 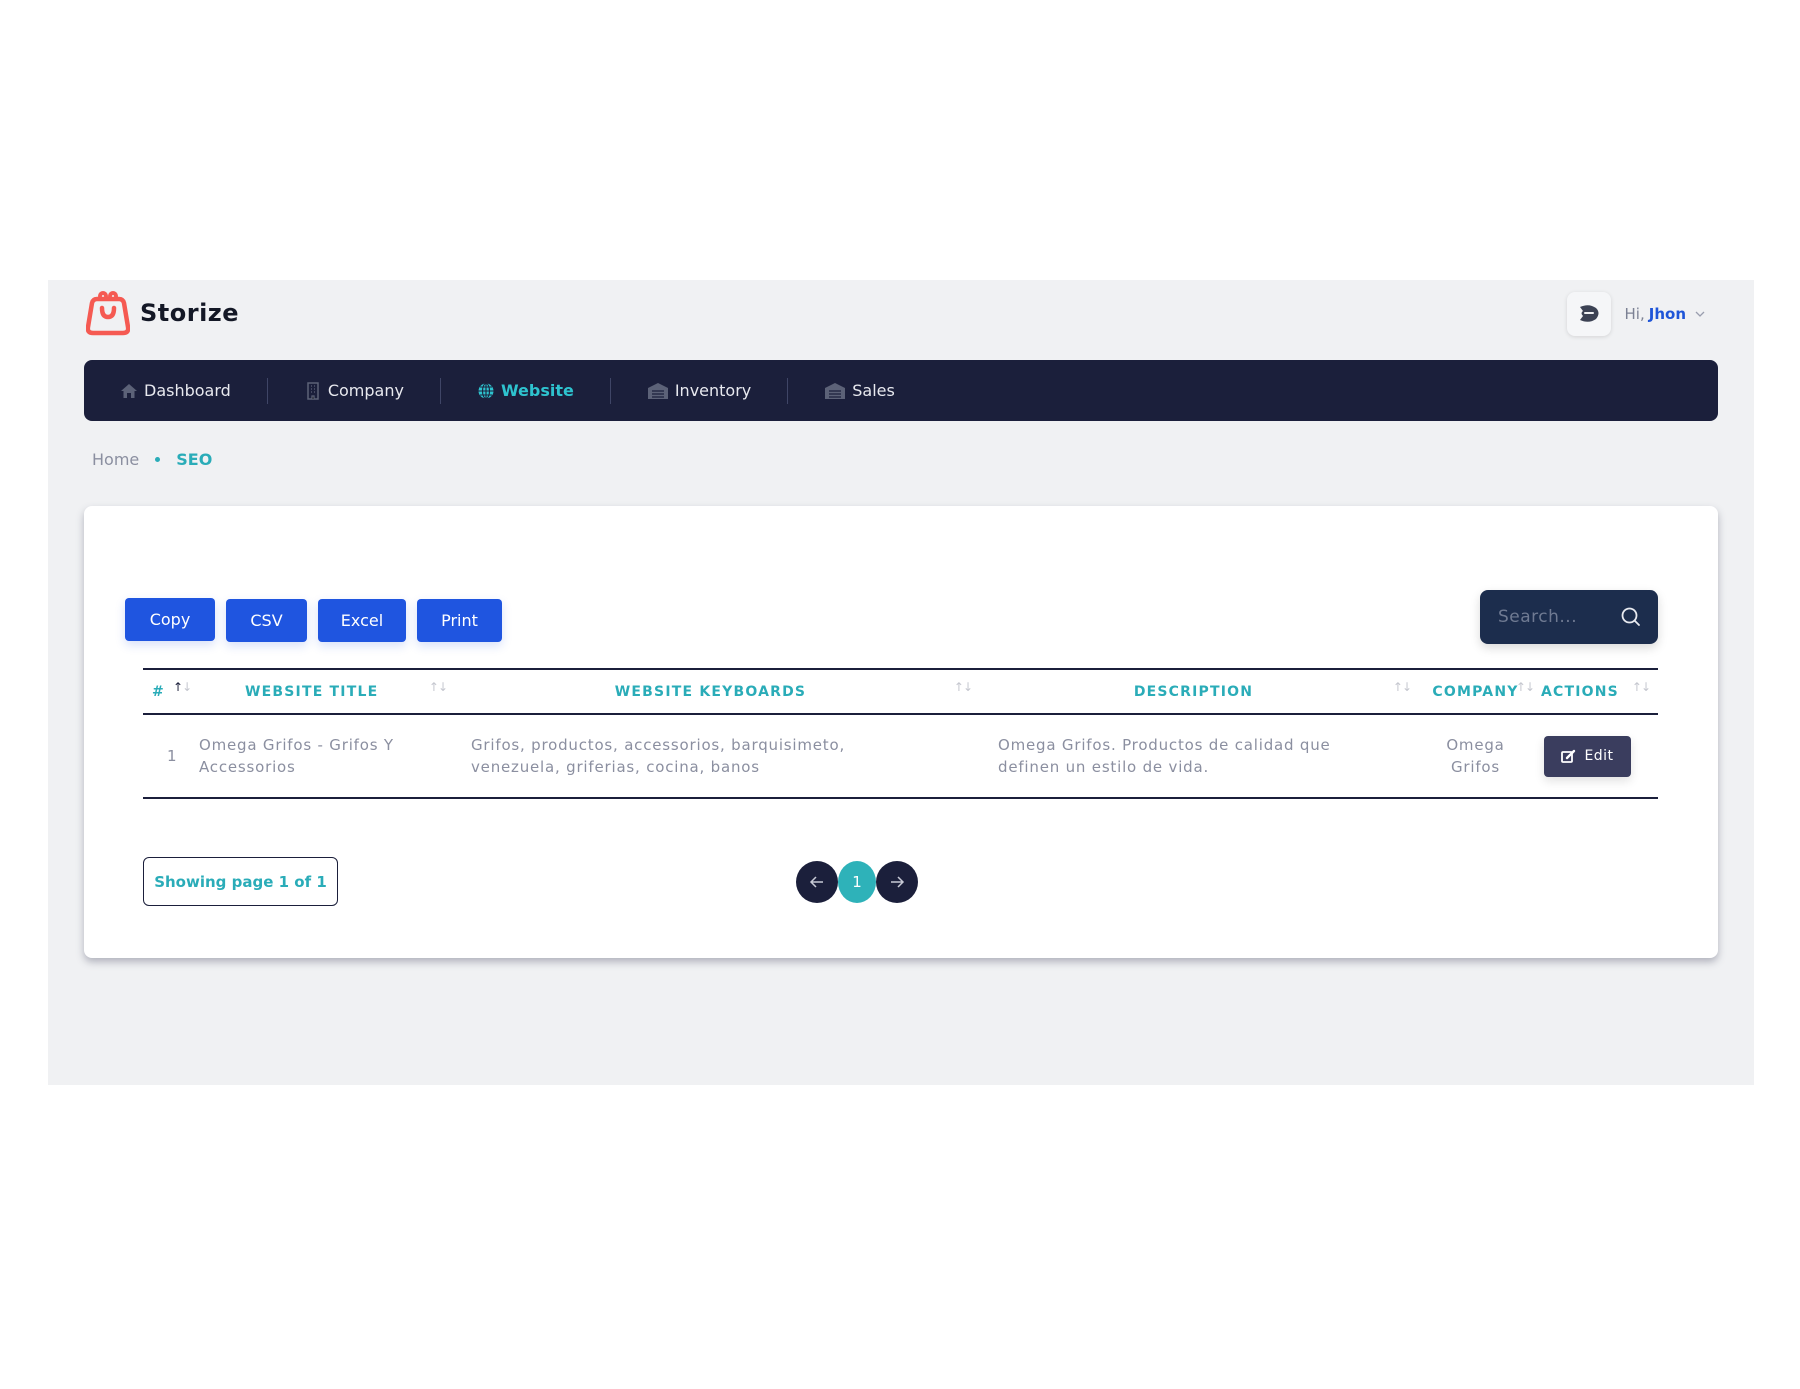 I want to click on nav-label: Dashboard, so click(x=187, y=390).